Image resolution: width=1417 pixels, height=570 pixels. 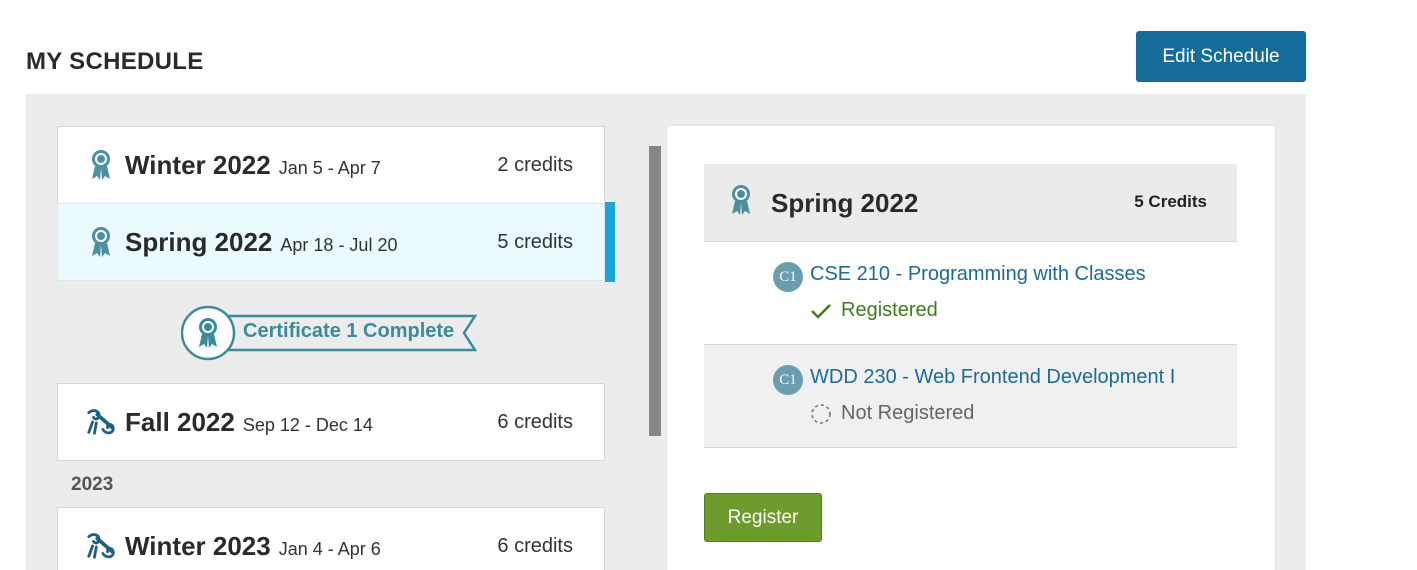 What do you see at coordinates (1170, 201) in the screenshot?
I see `detail-term-credits: 5 Credits` at bounding box center [1170, 201].